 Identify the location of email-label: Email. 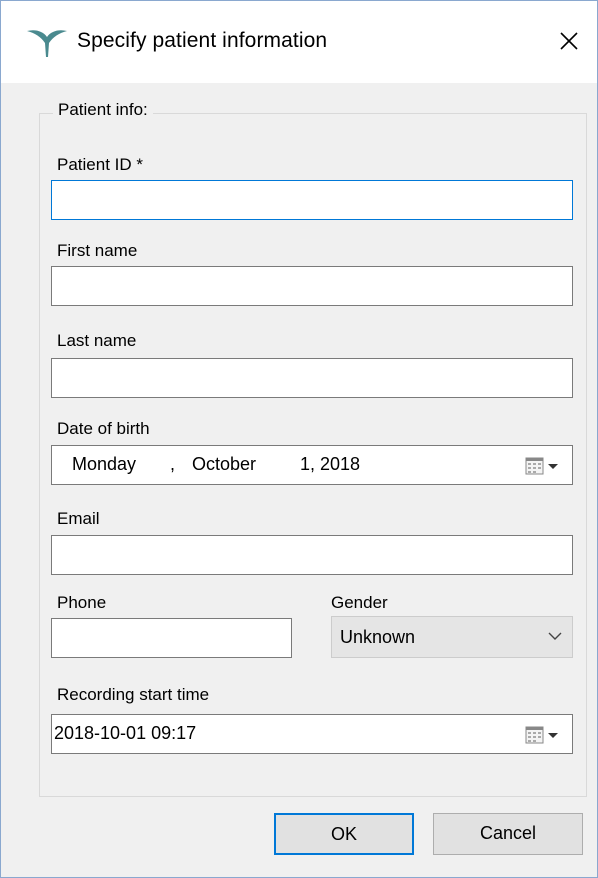
(78, 518).